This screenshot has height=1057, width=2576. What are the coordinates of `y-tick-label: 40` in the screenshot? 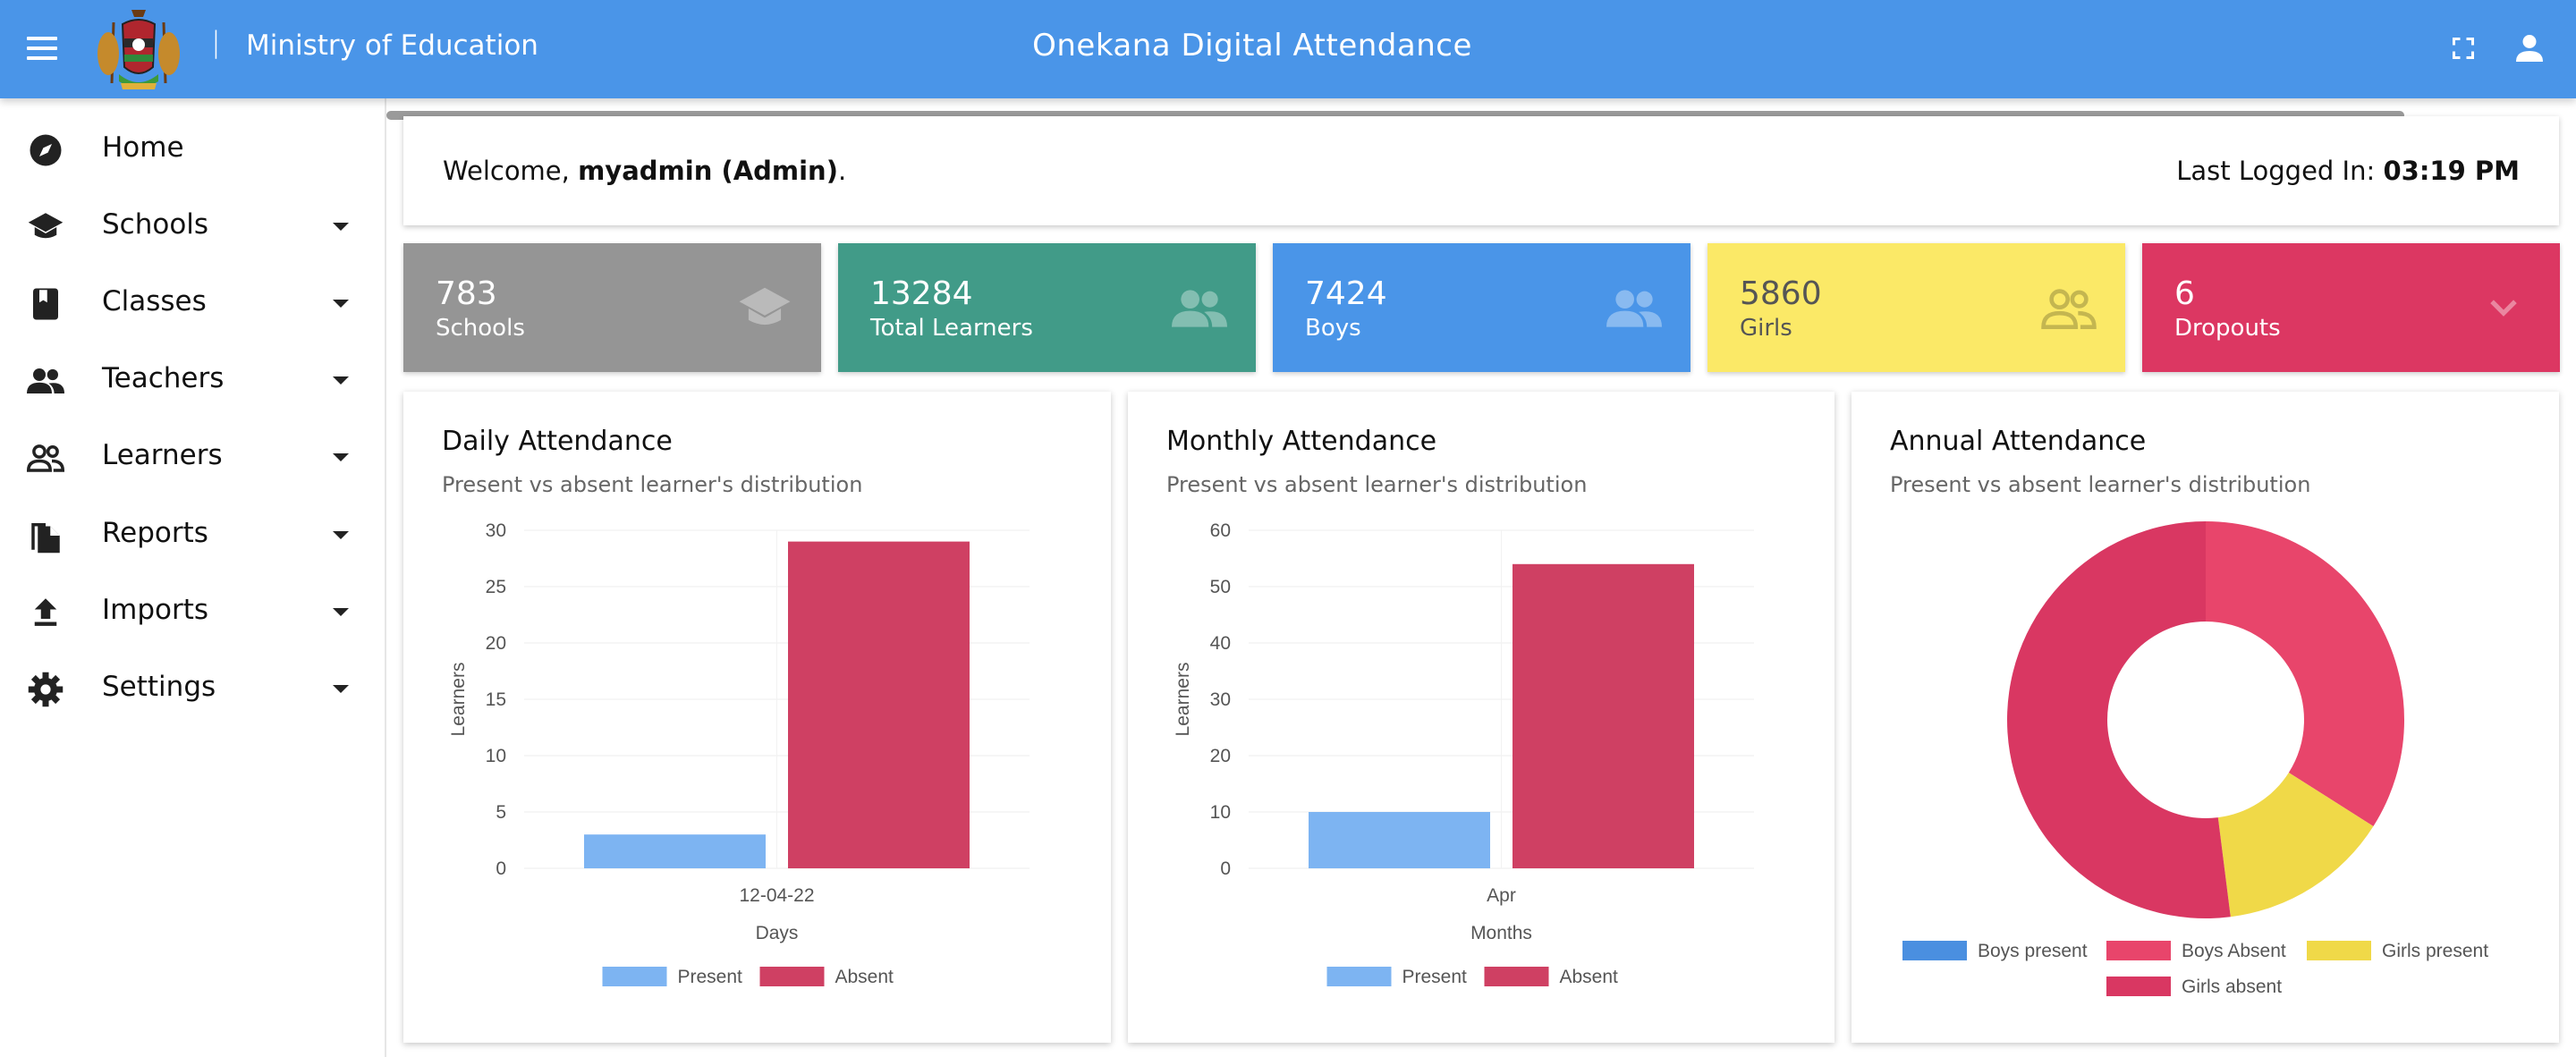 It's located at (1220, 643).